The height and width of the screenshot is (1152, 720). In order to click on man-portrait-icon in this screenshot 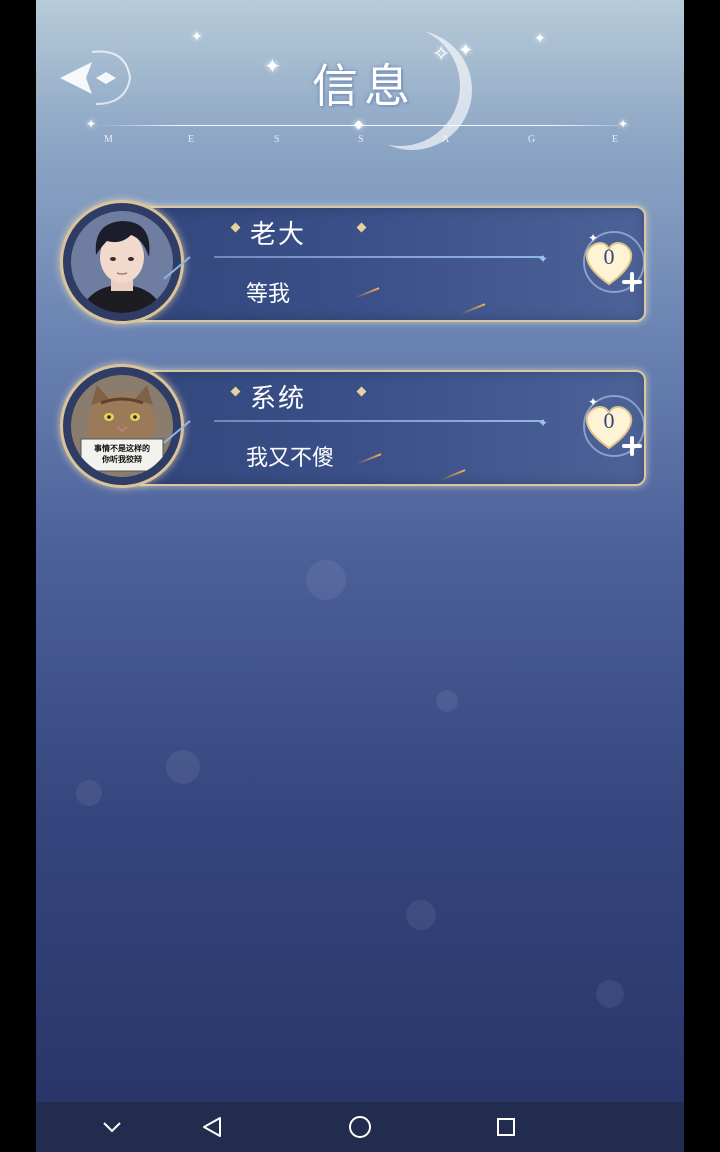, I will do `click(122, 262)`.